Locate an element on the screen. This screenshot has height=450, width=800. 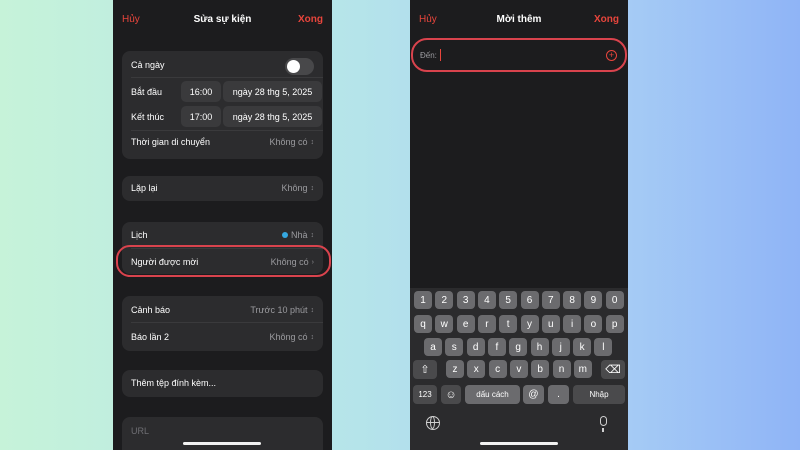
numbers-key: 123 is located at coordinates (425, 394).